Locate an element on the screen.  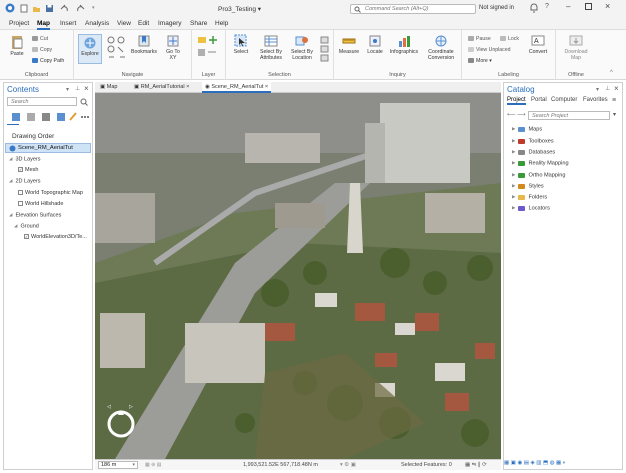
contents-toolbar is located at coordinates (50, 117).